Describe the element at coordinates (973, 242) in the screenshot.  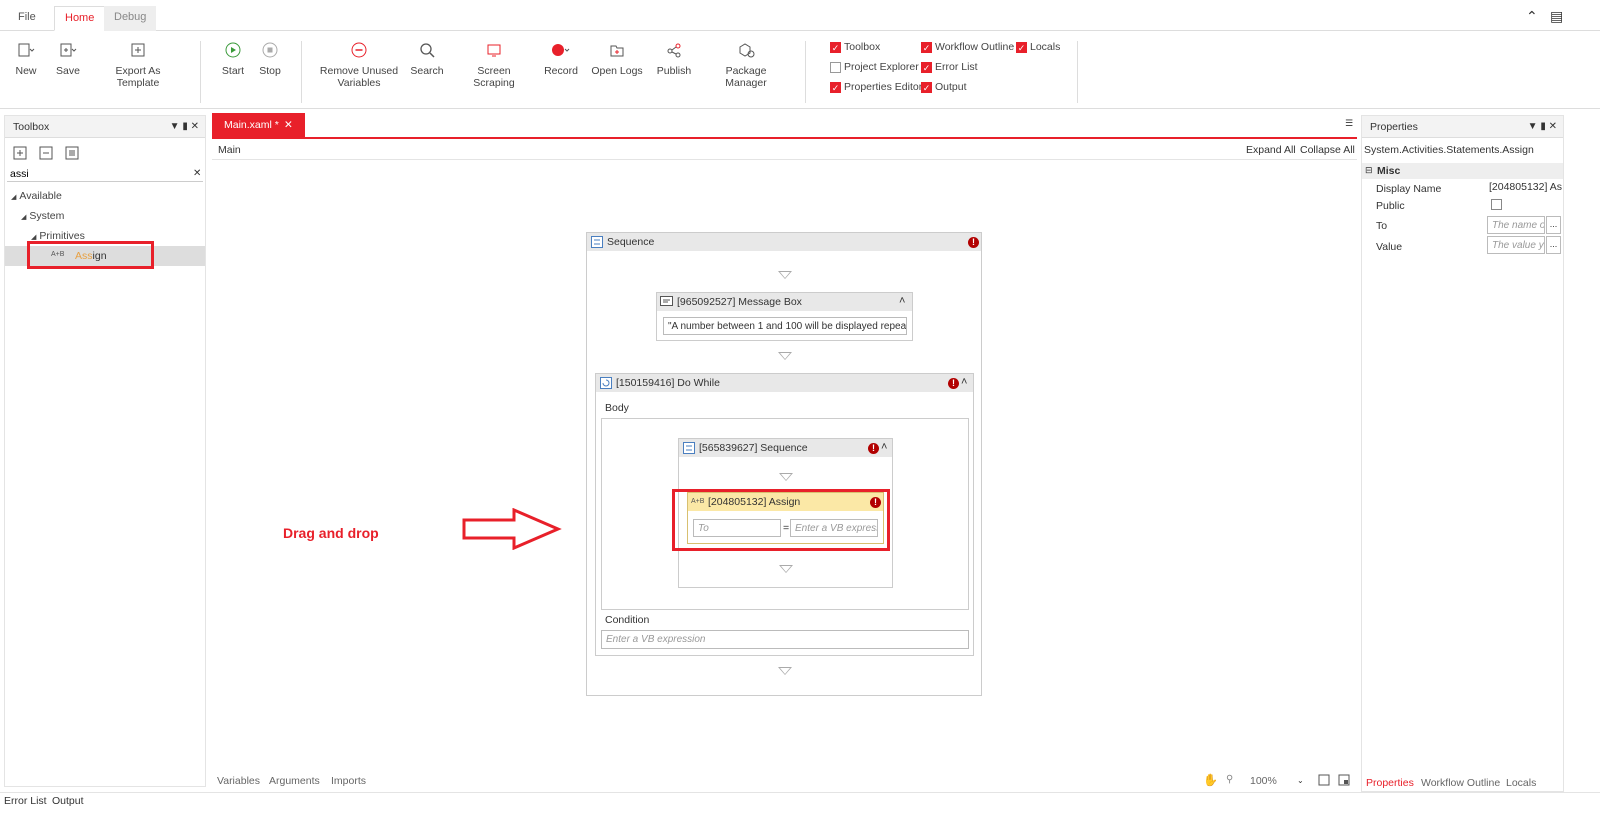
I see `error-icon: !` at that location.